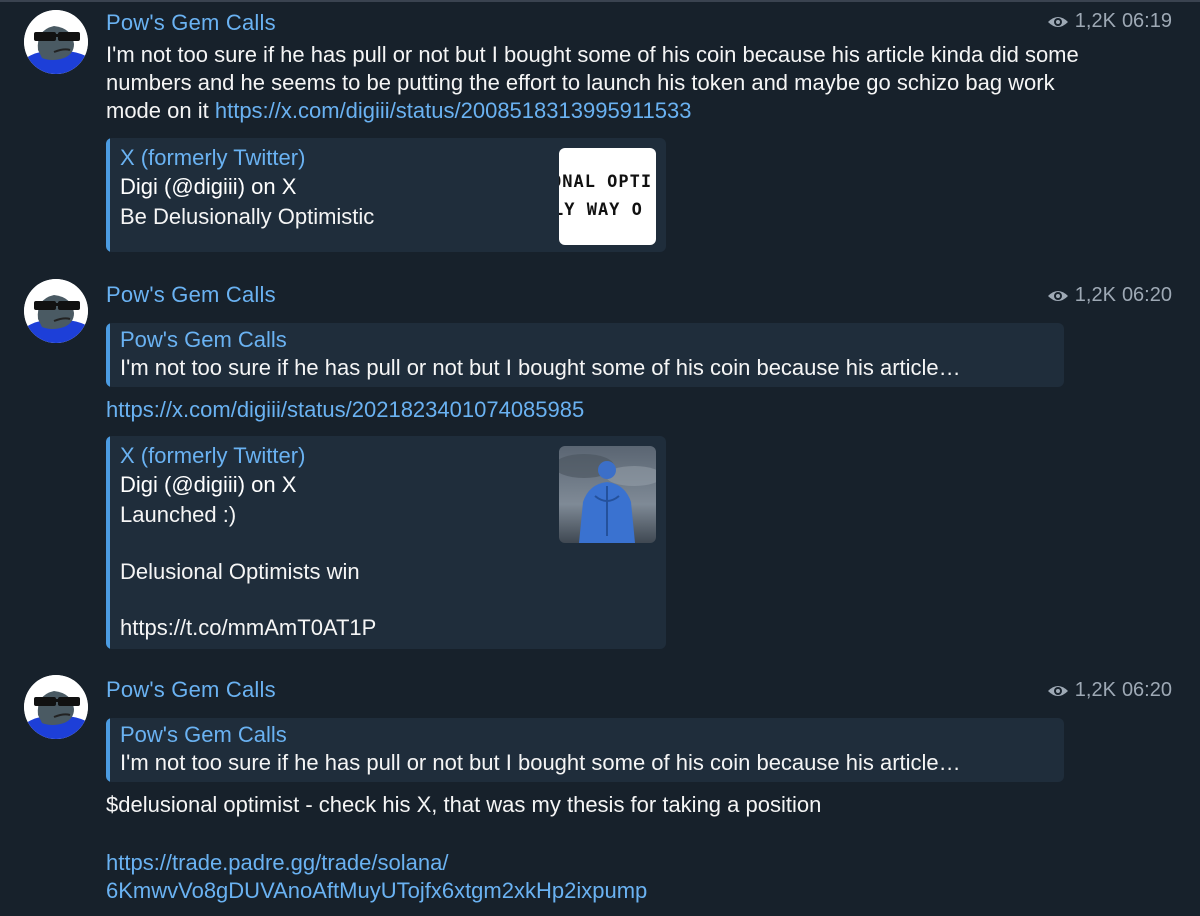 This screenshot has height=916, width=1200. What do you see at coordinates (600, 1) in the screenshot?
I see `top-divider` at bounding box center [600, 1].